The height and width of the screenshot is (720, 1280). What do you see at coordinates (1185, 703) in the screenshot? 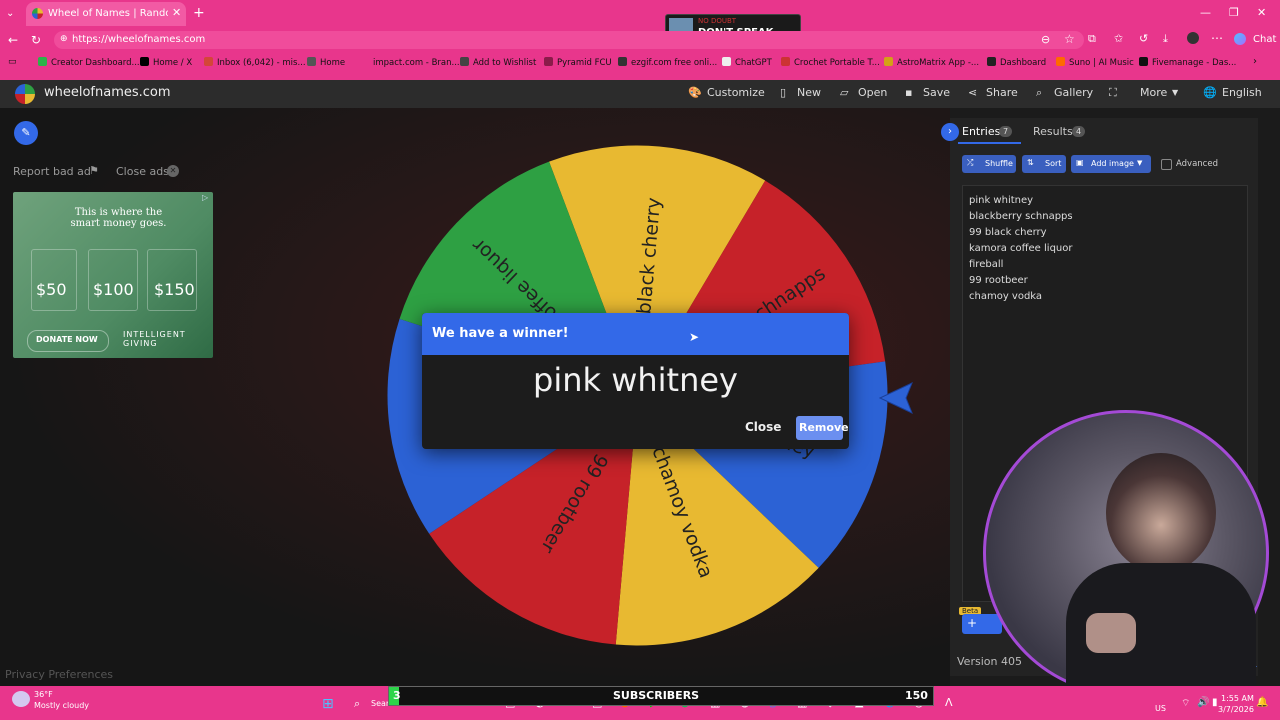
I see `wifi-icon: ⌔` at bounding box center [1185, 703].